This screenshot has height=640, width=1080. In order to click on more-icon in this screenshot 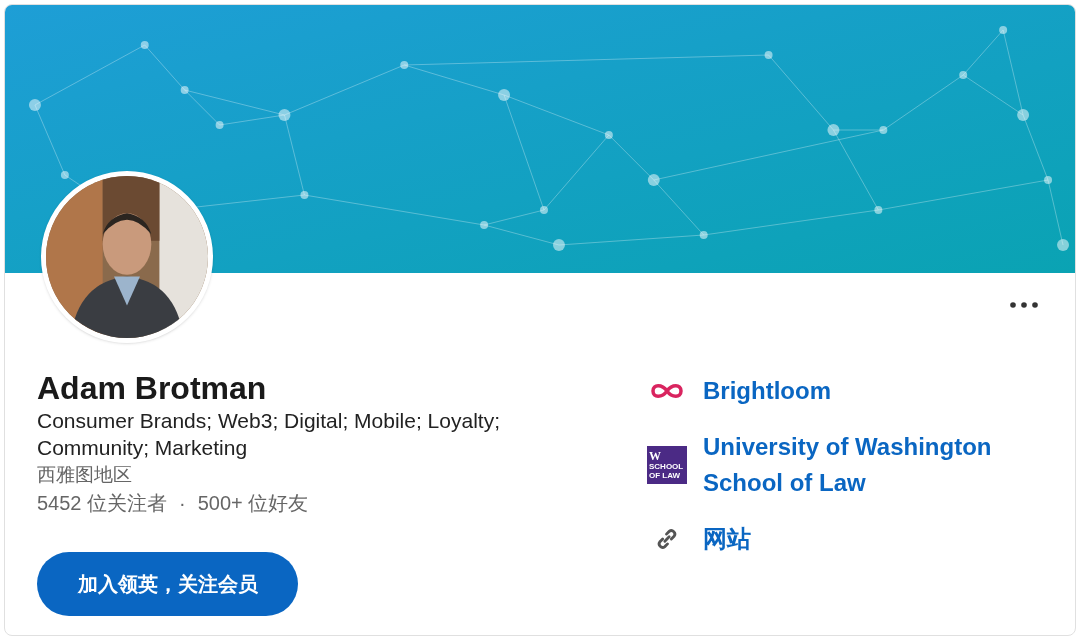, I will do `click(1024, 305)`.